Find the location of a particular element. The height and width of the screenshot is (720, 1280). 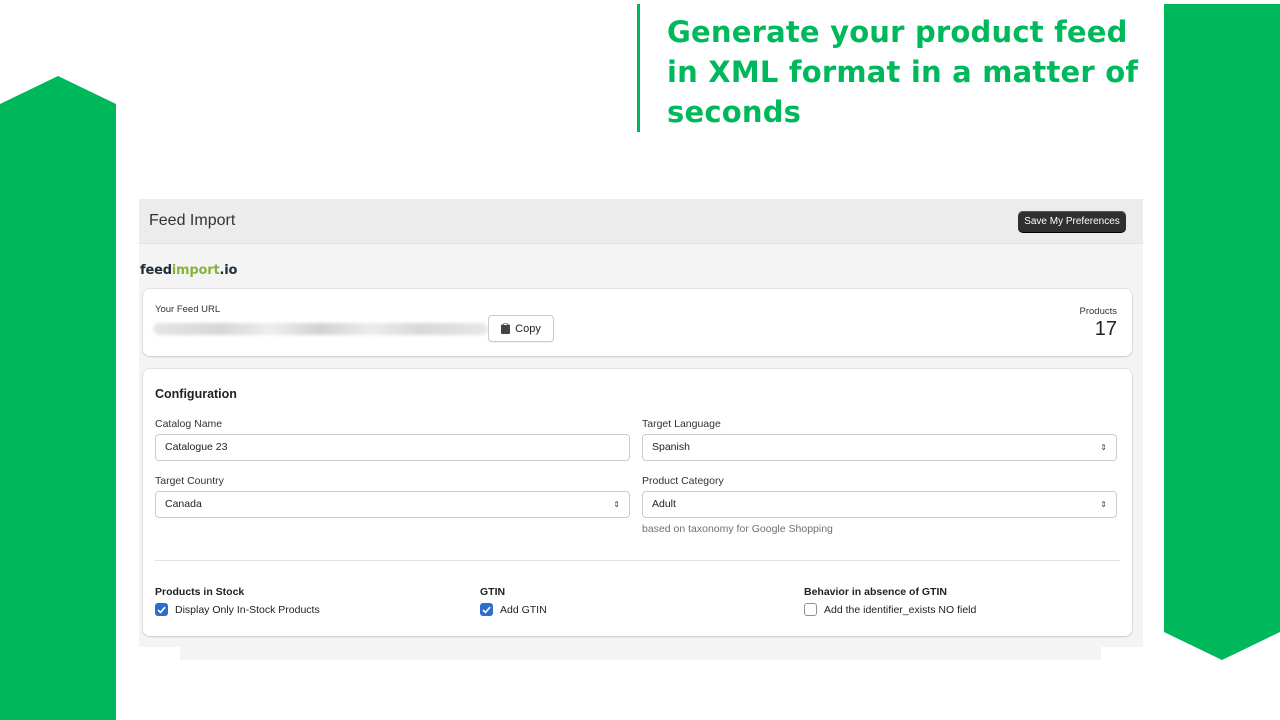

add-gtin-option-label: Add GTIN is located at coordinates (523, 609).